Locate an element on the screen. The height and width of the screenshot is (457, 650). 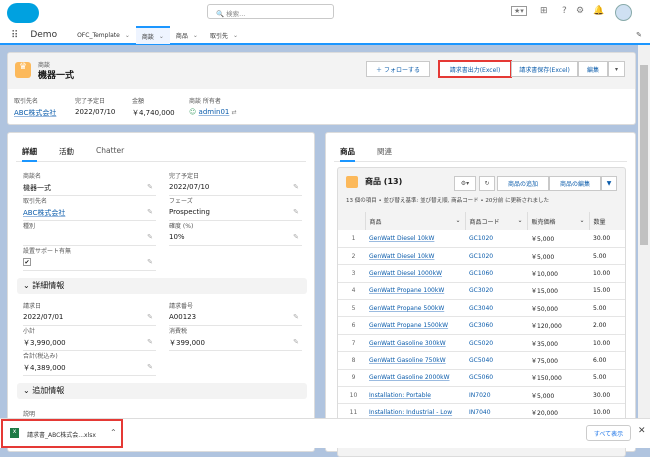
product-code-link: GC1060 is located at coordinates (481, 273).